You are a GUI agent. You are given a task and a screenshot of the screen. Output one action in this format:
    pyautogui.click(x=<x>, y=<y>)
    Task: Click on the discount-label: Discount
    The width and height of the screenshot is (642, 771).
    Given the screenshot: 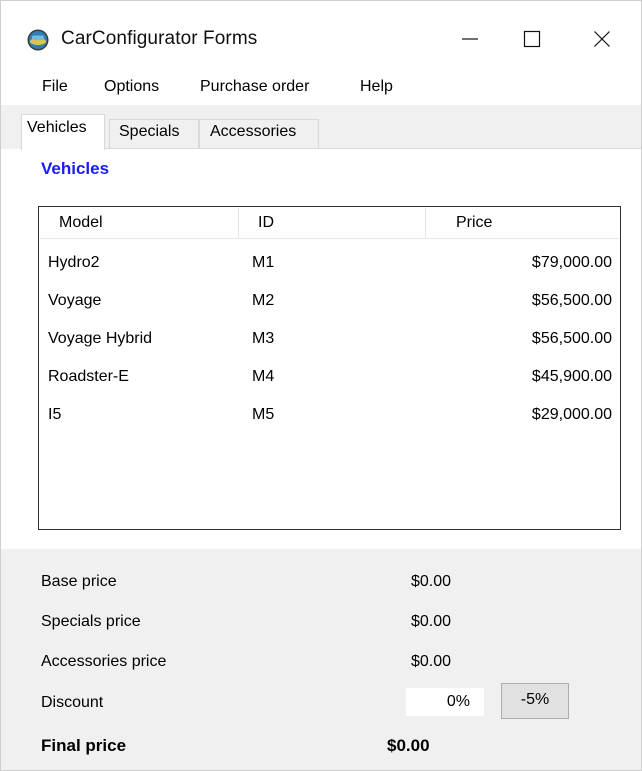 What is the action you would take?
    pyautogui.click(x=72, y=702)
    